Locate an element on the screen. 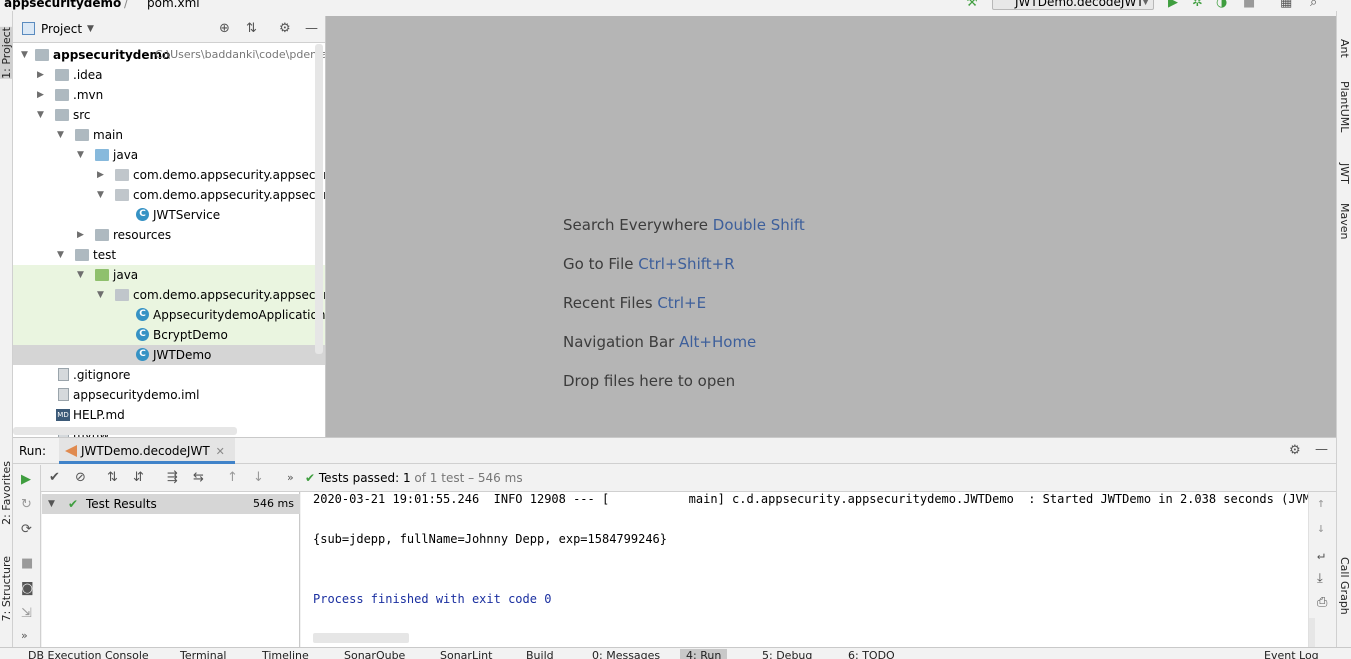  build-tab: Build is located at coordinates (540, 654).